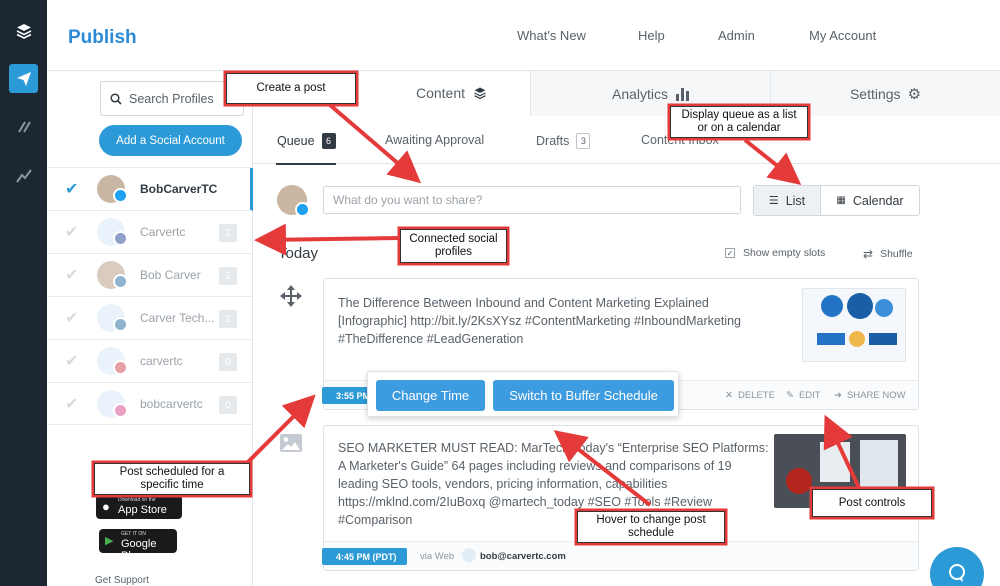 This screenshot has height=586, width=1000. What do you see at coordinates (328, 141) in the screenshot?
I see `count-badge: 6` at bounding box center [328, 141].